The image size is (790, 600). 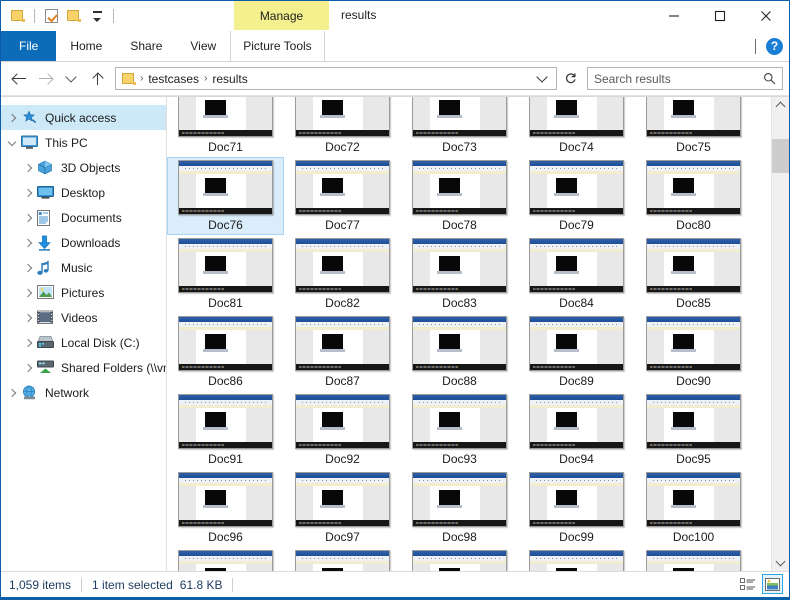 I want to click on file-item: Doc91, so click(x=225, y=430).